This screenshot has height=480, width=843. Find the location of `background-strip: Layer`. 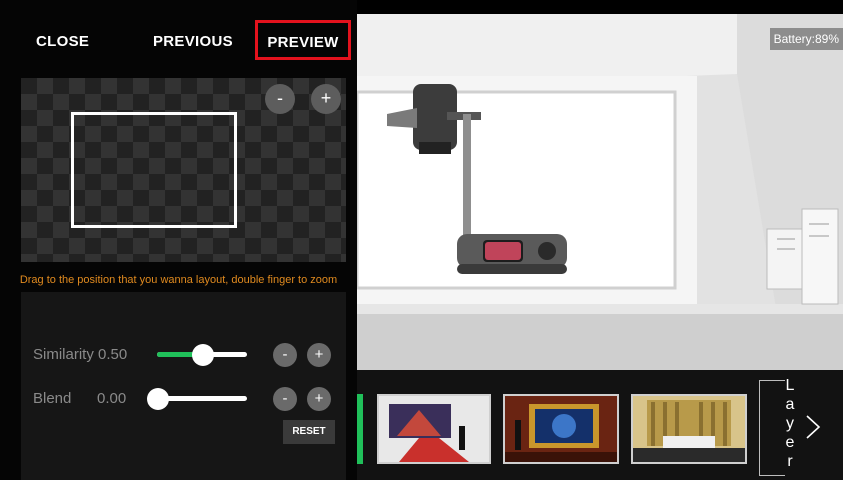

background-strip: Layer is located at coordinates (600, 425).